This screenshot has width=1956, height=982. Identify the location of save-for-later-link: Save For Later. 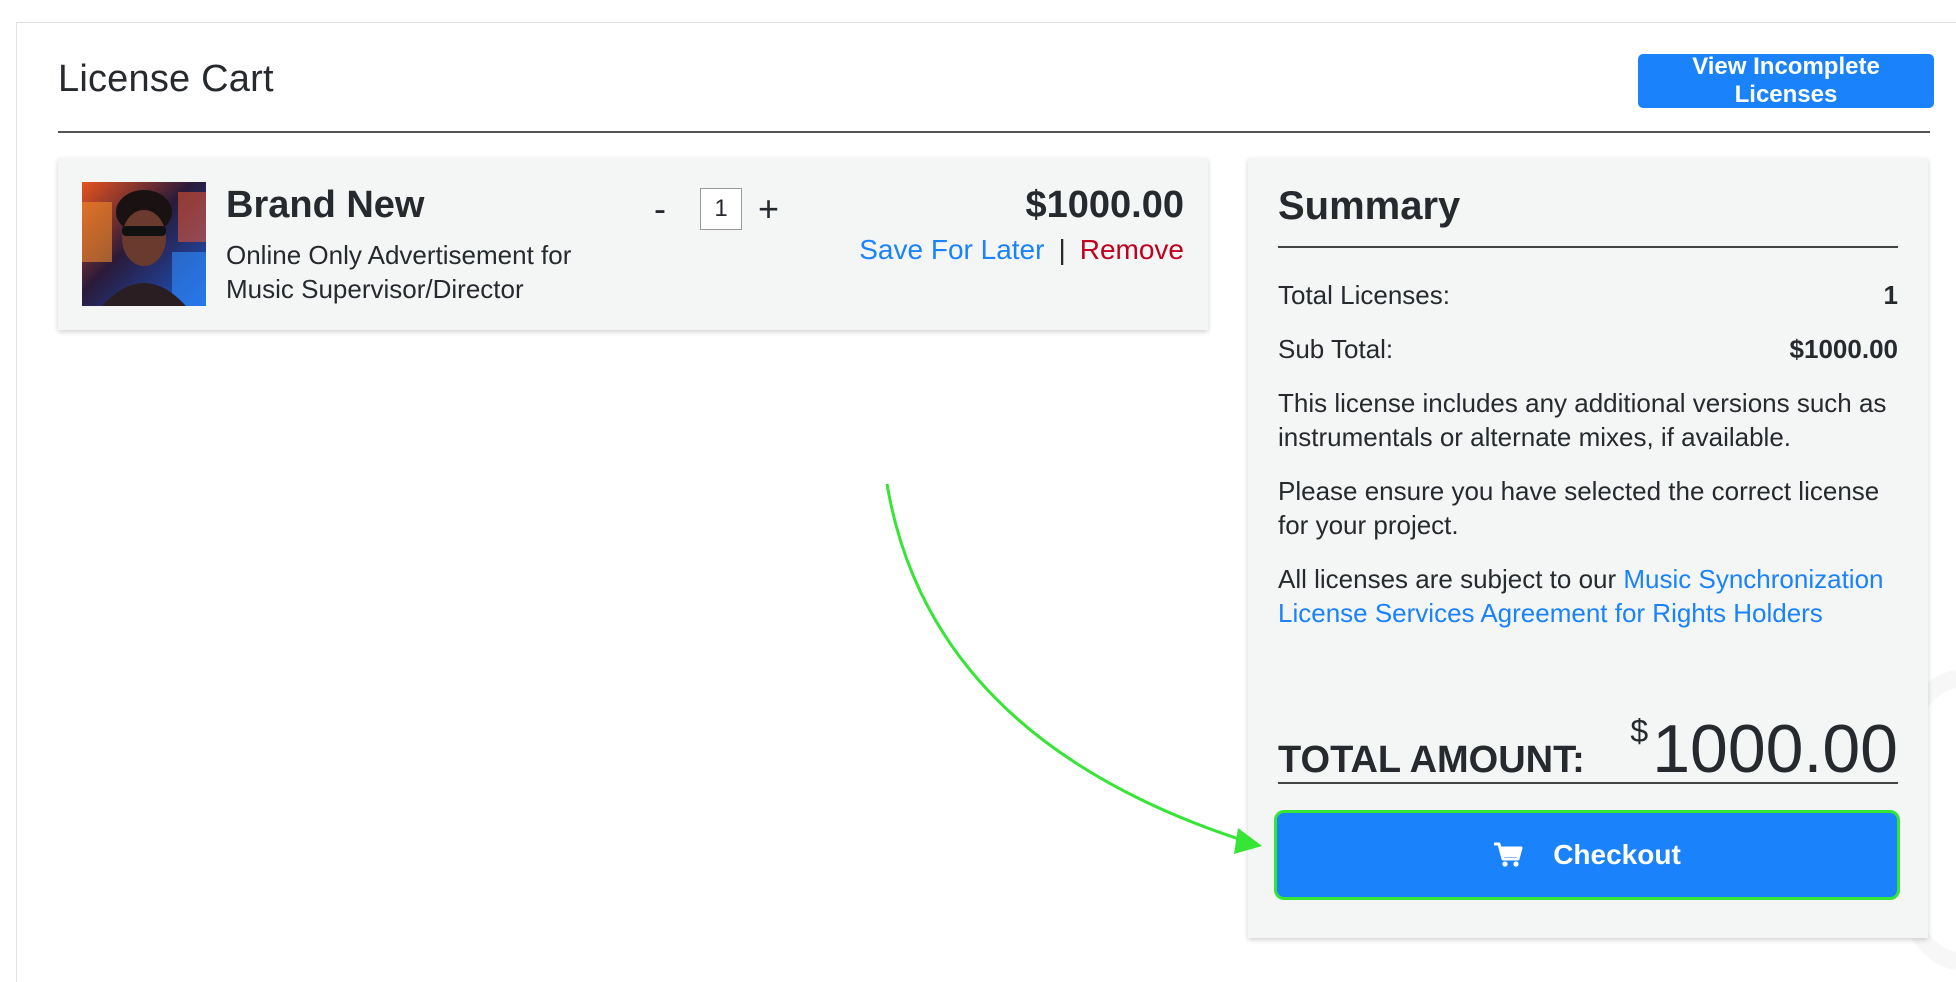
(951, 250).